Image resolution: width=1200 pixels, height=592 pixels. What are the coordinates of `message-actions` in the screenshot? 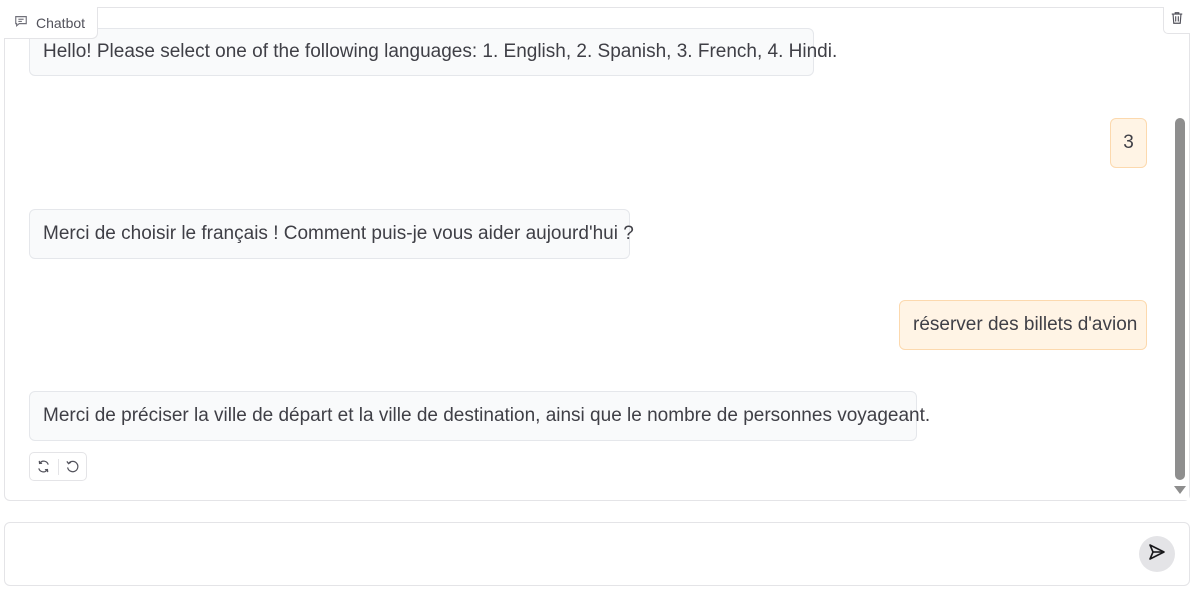 It's located at (58, 466).